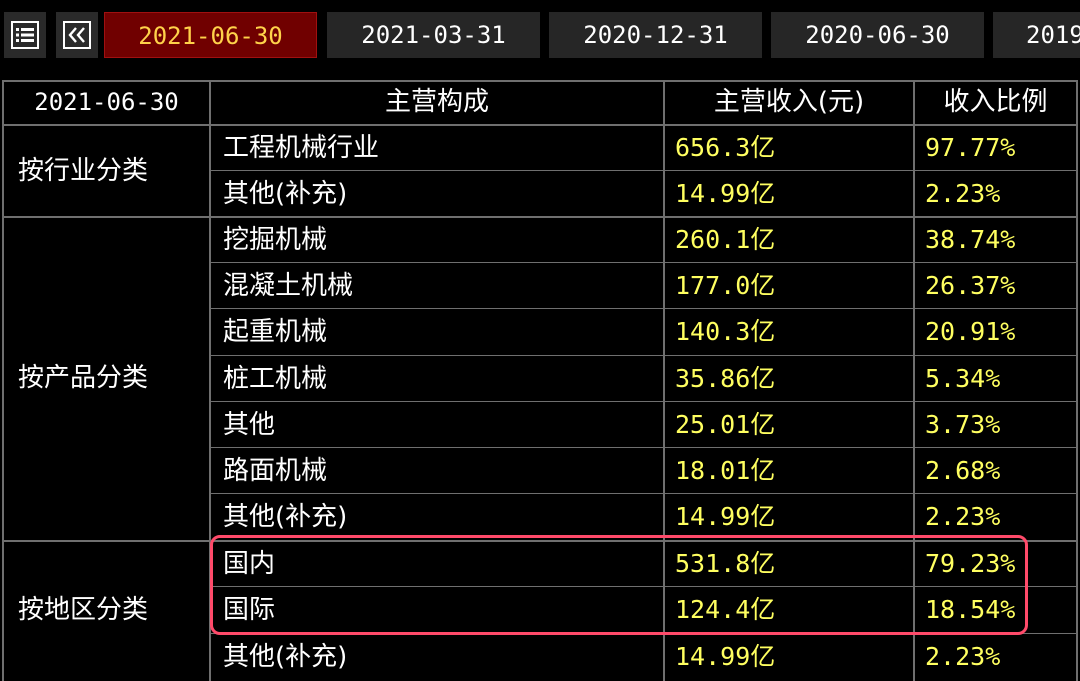 The width and height of the screenshot is (1080, 681). What do you see at coordinates (249, 610) in the screenshot?
I see `row-name: 国际` at bounding box center [249, 610].